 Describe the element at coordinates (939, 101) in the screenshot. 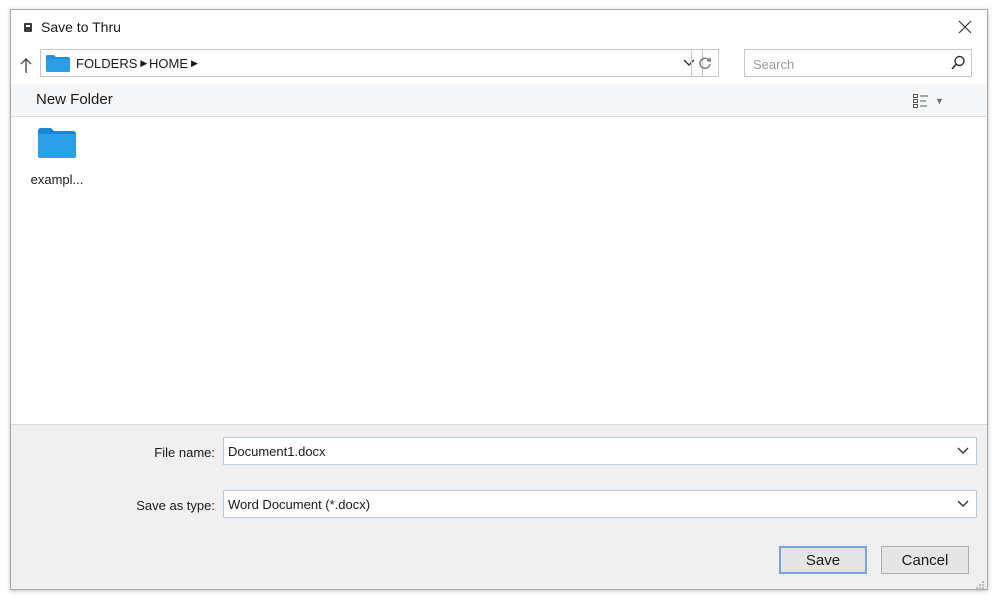

I see `caret-down-icon: ▼` at that location.